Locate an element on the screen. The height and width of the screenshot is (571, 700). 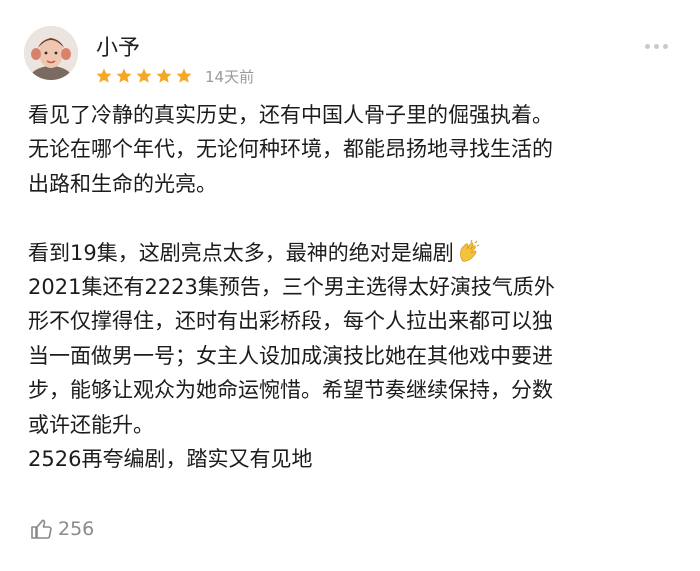
like-button: 256 is located at coordinates (62, 529).